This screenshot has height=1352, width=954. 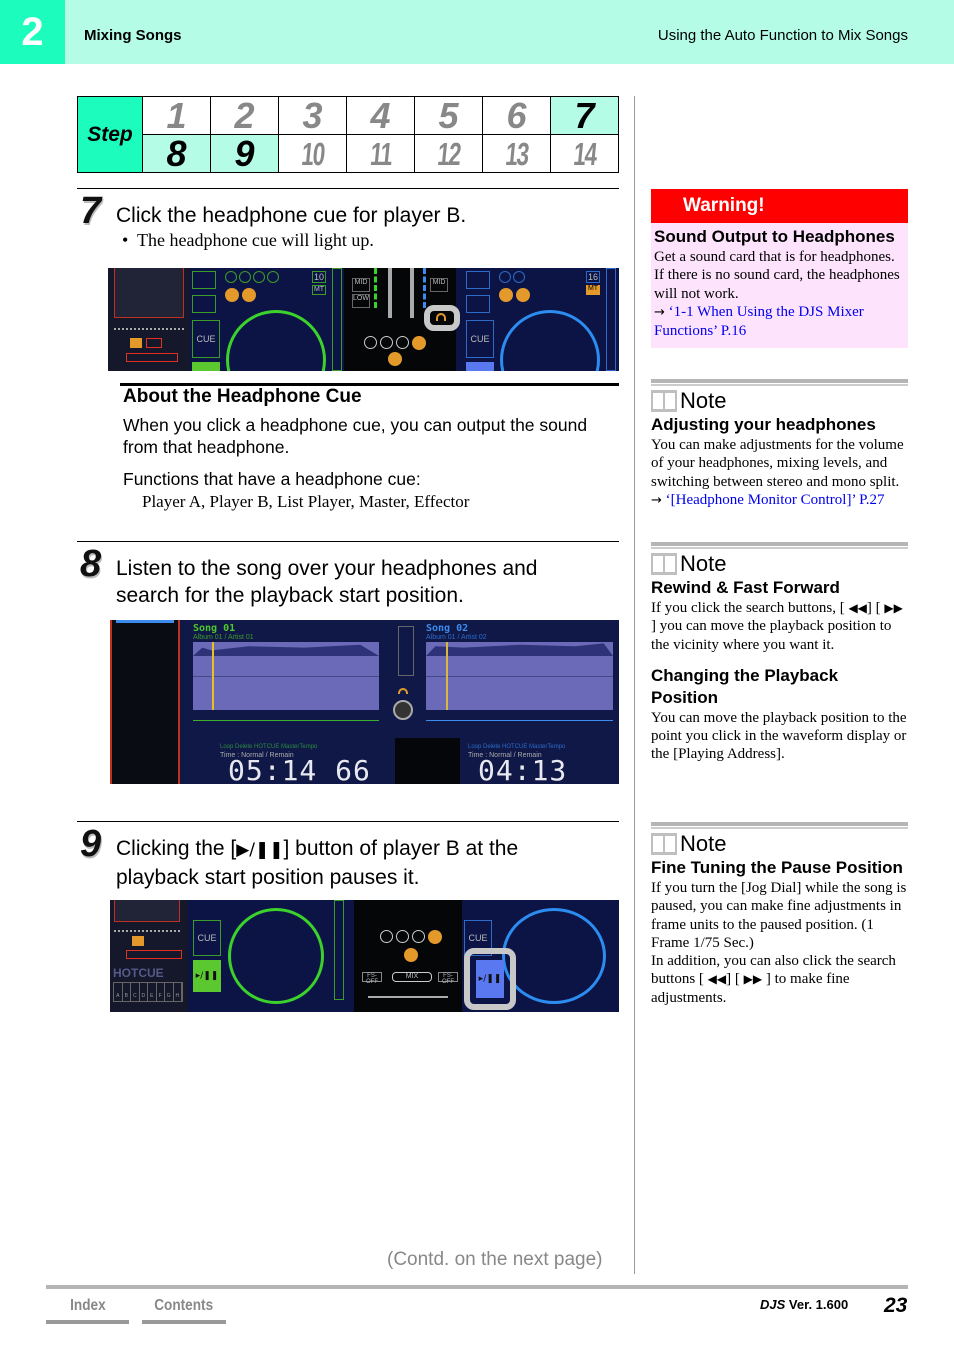 I want to click on step-bullet: • The headphone cue will light up., so click(x=248, y=240).